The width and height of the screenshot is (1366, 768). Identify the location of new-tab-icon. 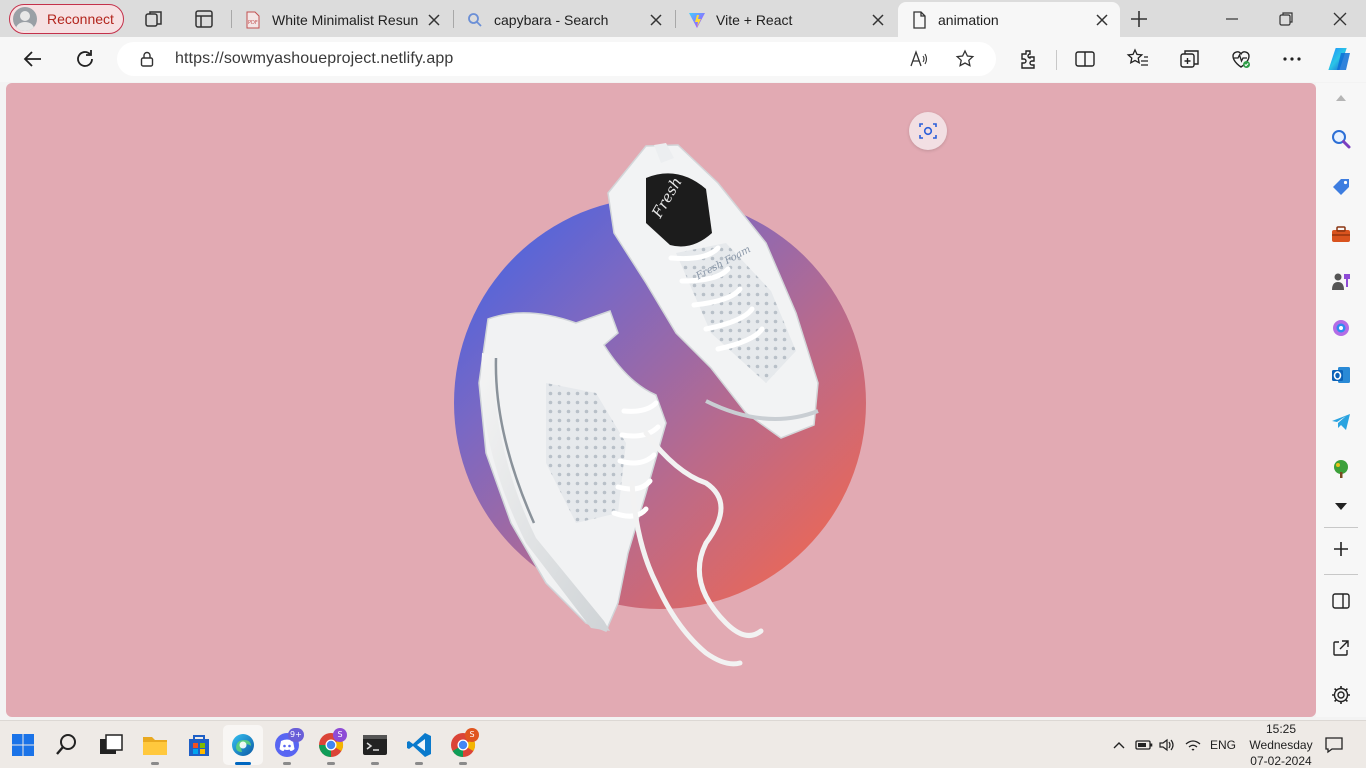
(1139, 19).